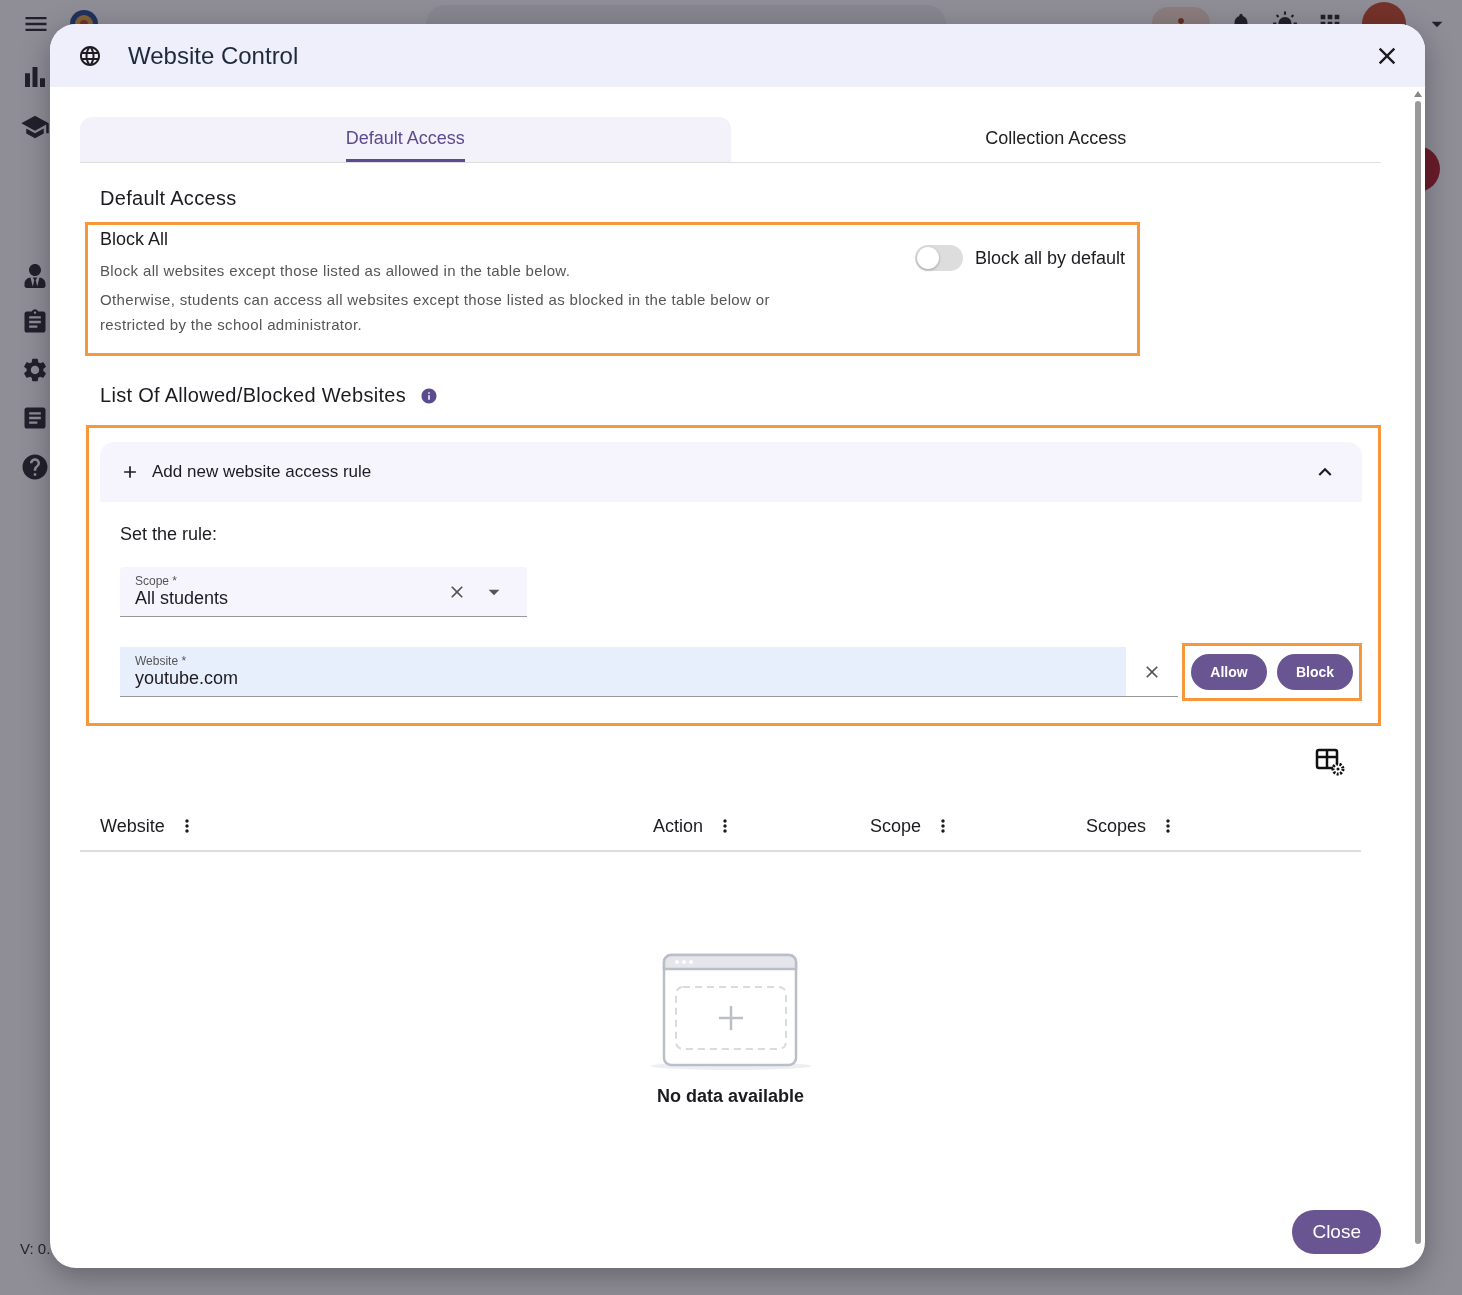 This screenshot has height=1295, width=1462. Describe the element at coordinates (678, 826) in the screenshot. I see `column-header: Action` at that location.